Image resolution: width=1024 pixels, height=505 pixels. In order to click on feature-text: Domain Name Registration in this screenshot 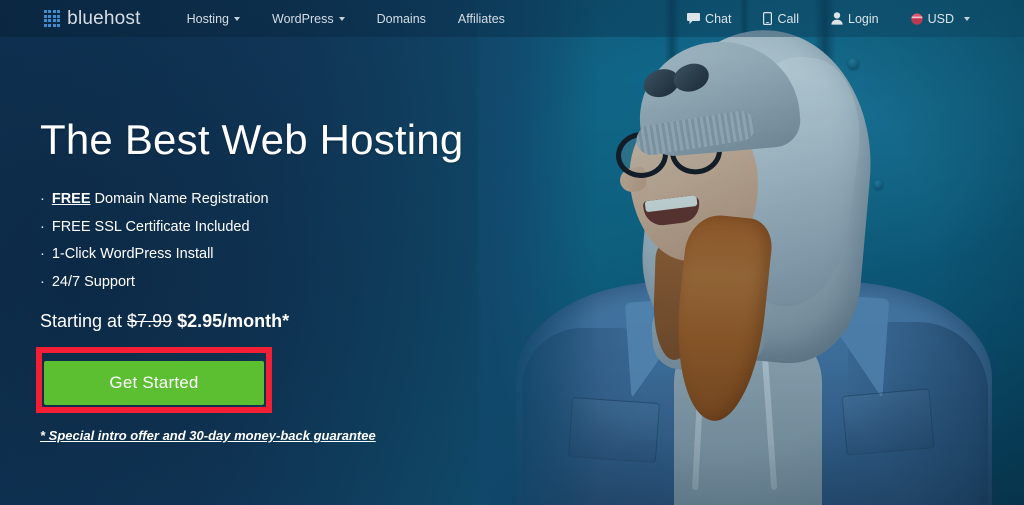, I will do `click(179, 199)`.